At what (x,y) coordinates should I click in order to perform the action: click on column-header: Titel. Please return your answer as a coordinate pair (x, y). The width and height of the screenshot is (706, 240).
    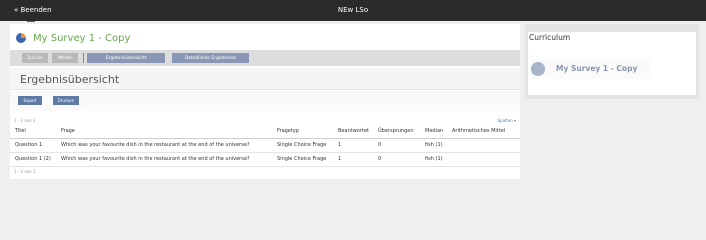
    Looking at the image, I should click on (33, 131).